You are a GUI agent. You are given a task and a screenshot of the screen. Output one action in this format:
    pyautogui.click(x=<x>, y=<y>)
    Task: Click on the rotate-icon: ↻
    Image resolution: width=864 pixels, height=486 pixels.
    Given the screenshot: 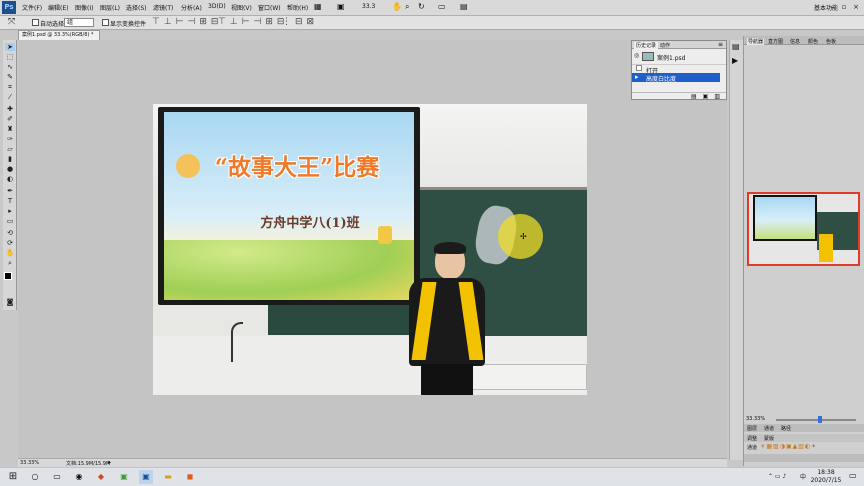 What is the action you would take?
    pyautogui.click(x=421, y=6)
    